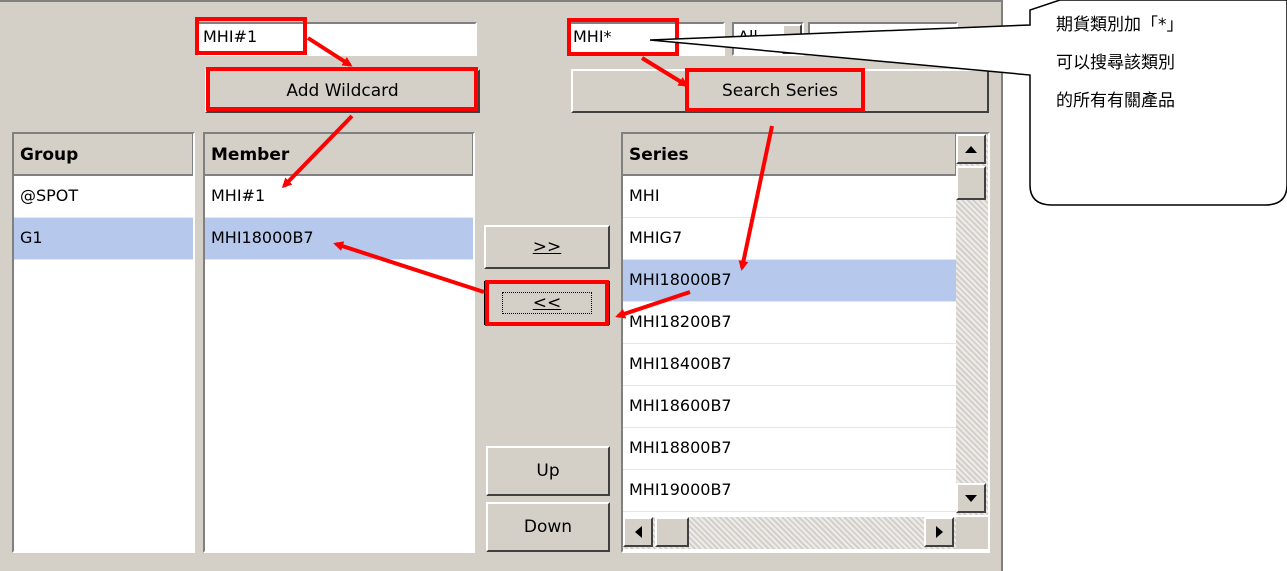  What do you see at coordinates (1120, 25) in the screenshot?
I see `callout-line: 期貨類別加「*」` at bounding box center [1120, 25].